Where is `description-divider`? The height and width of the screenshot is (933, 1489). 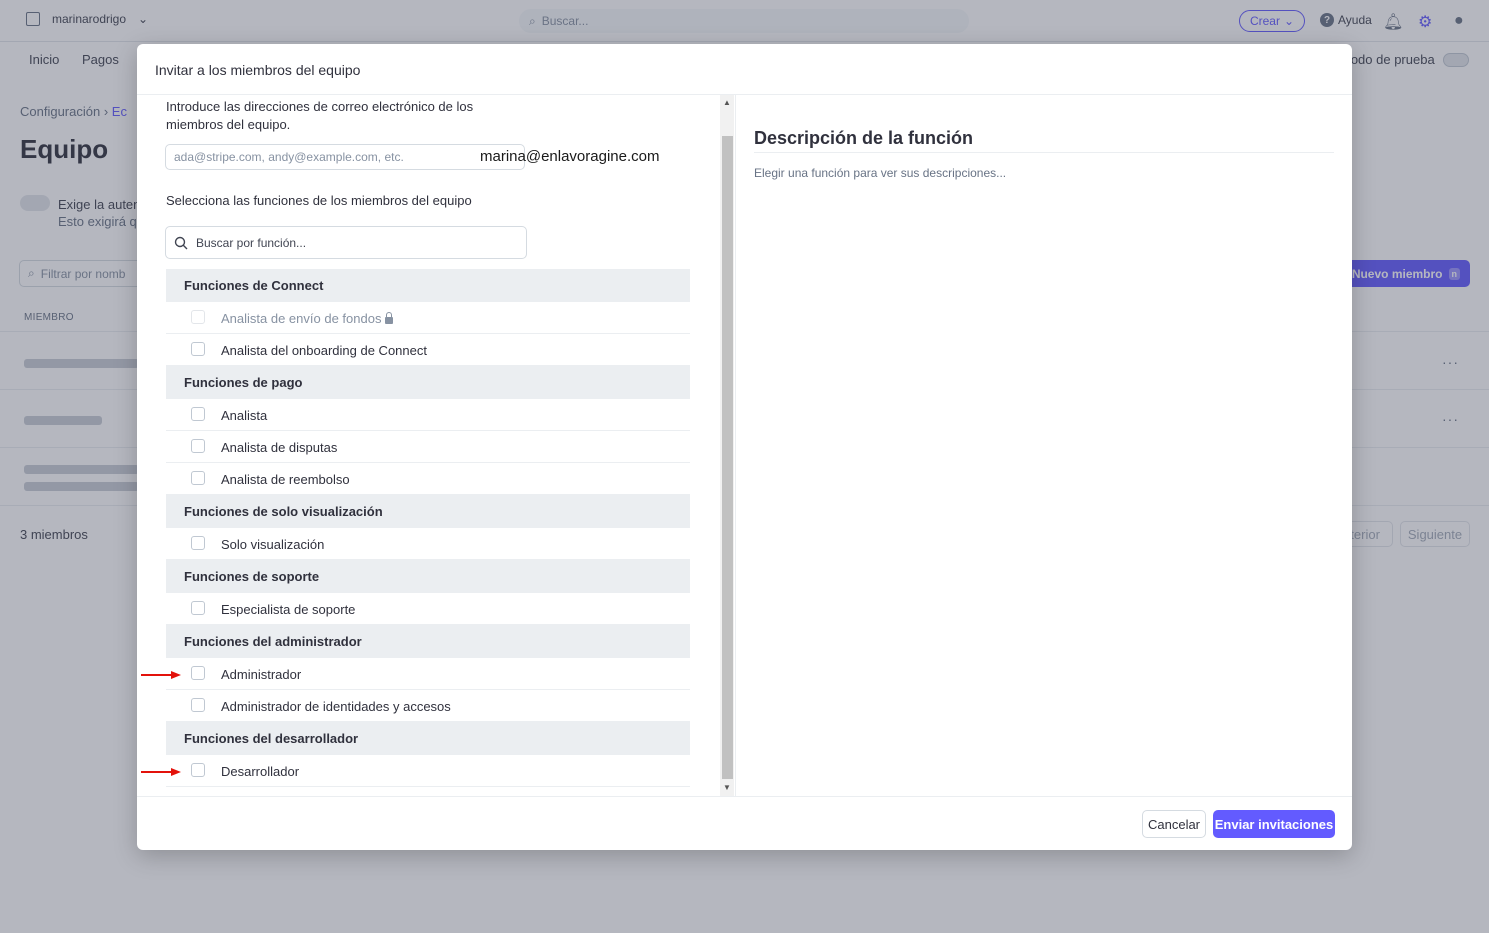
description-divider is located at coordinates (1044, 152).